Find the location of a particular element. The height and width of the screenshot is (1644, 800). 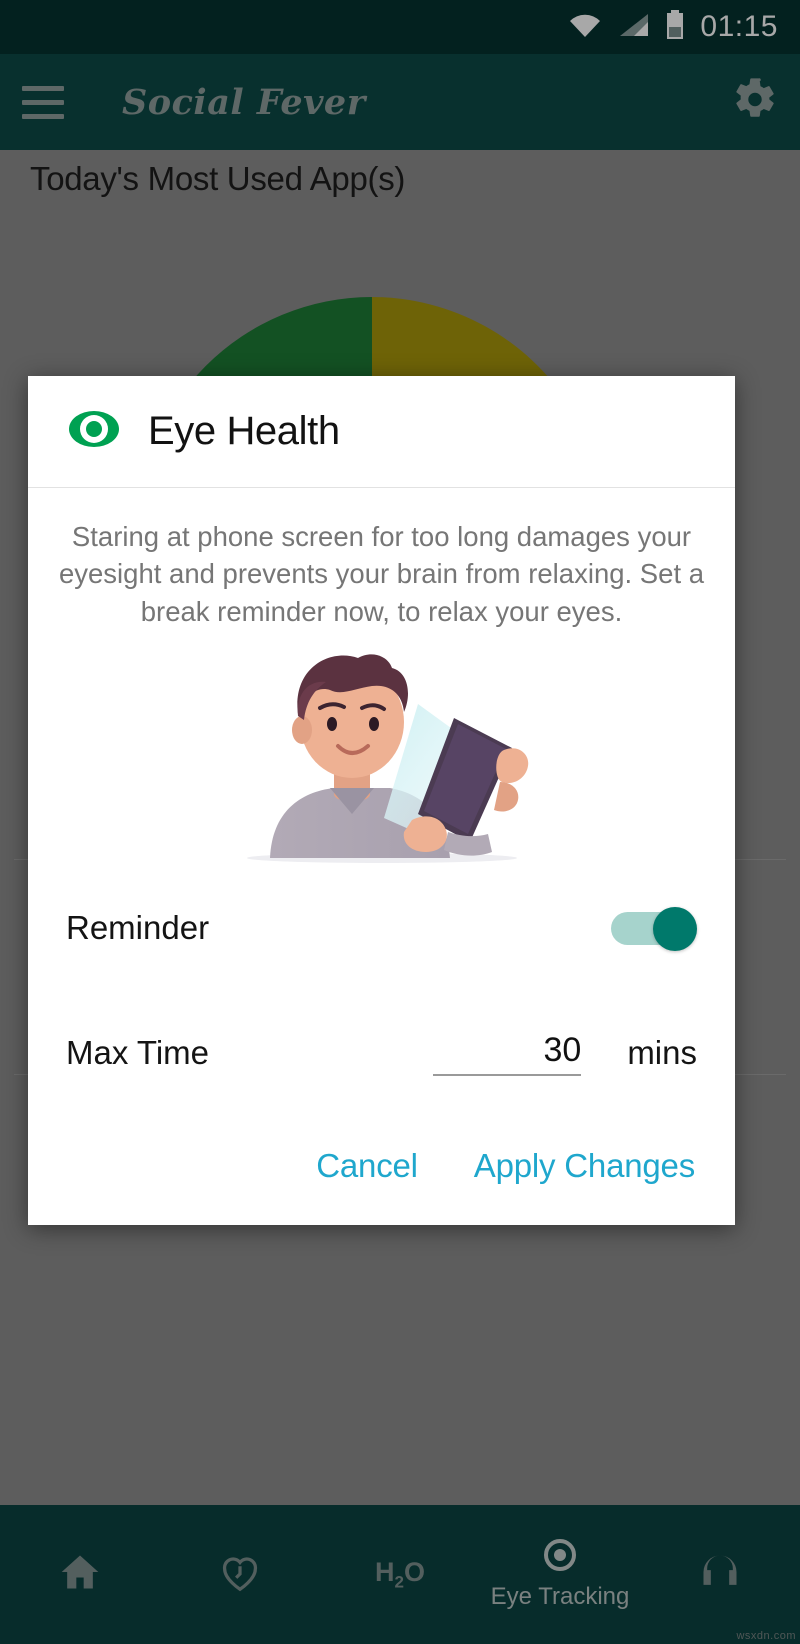

eye-icon is located at coordinates (94, 431).